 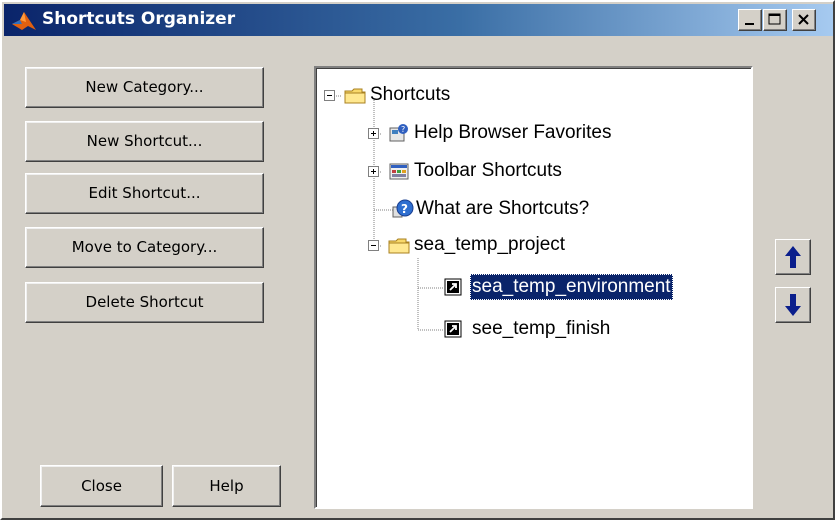 I want to click on tree-node-shortcuts: Shortcuts, so click(x=416, y=96).